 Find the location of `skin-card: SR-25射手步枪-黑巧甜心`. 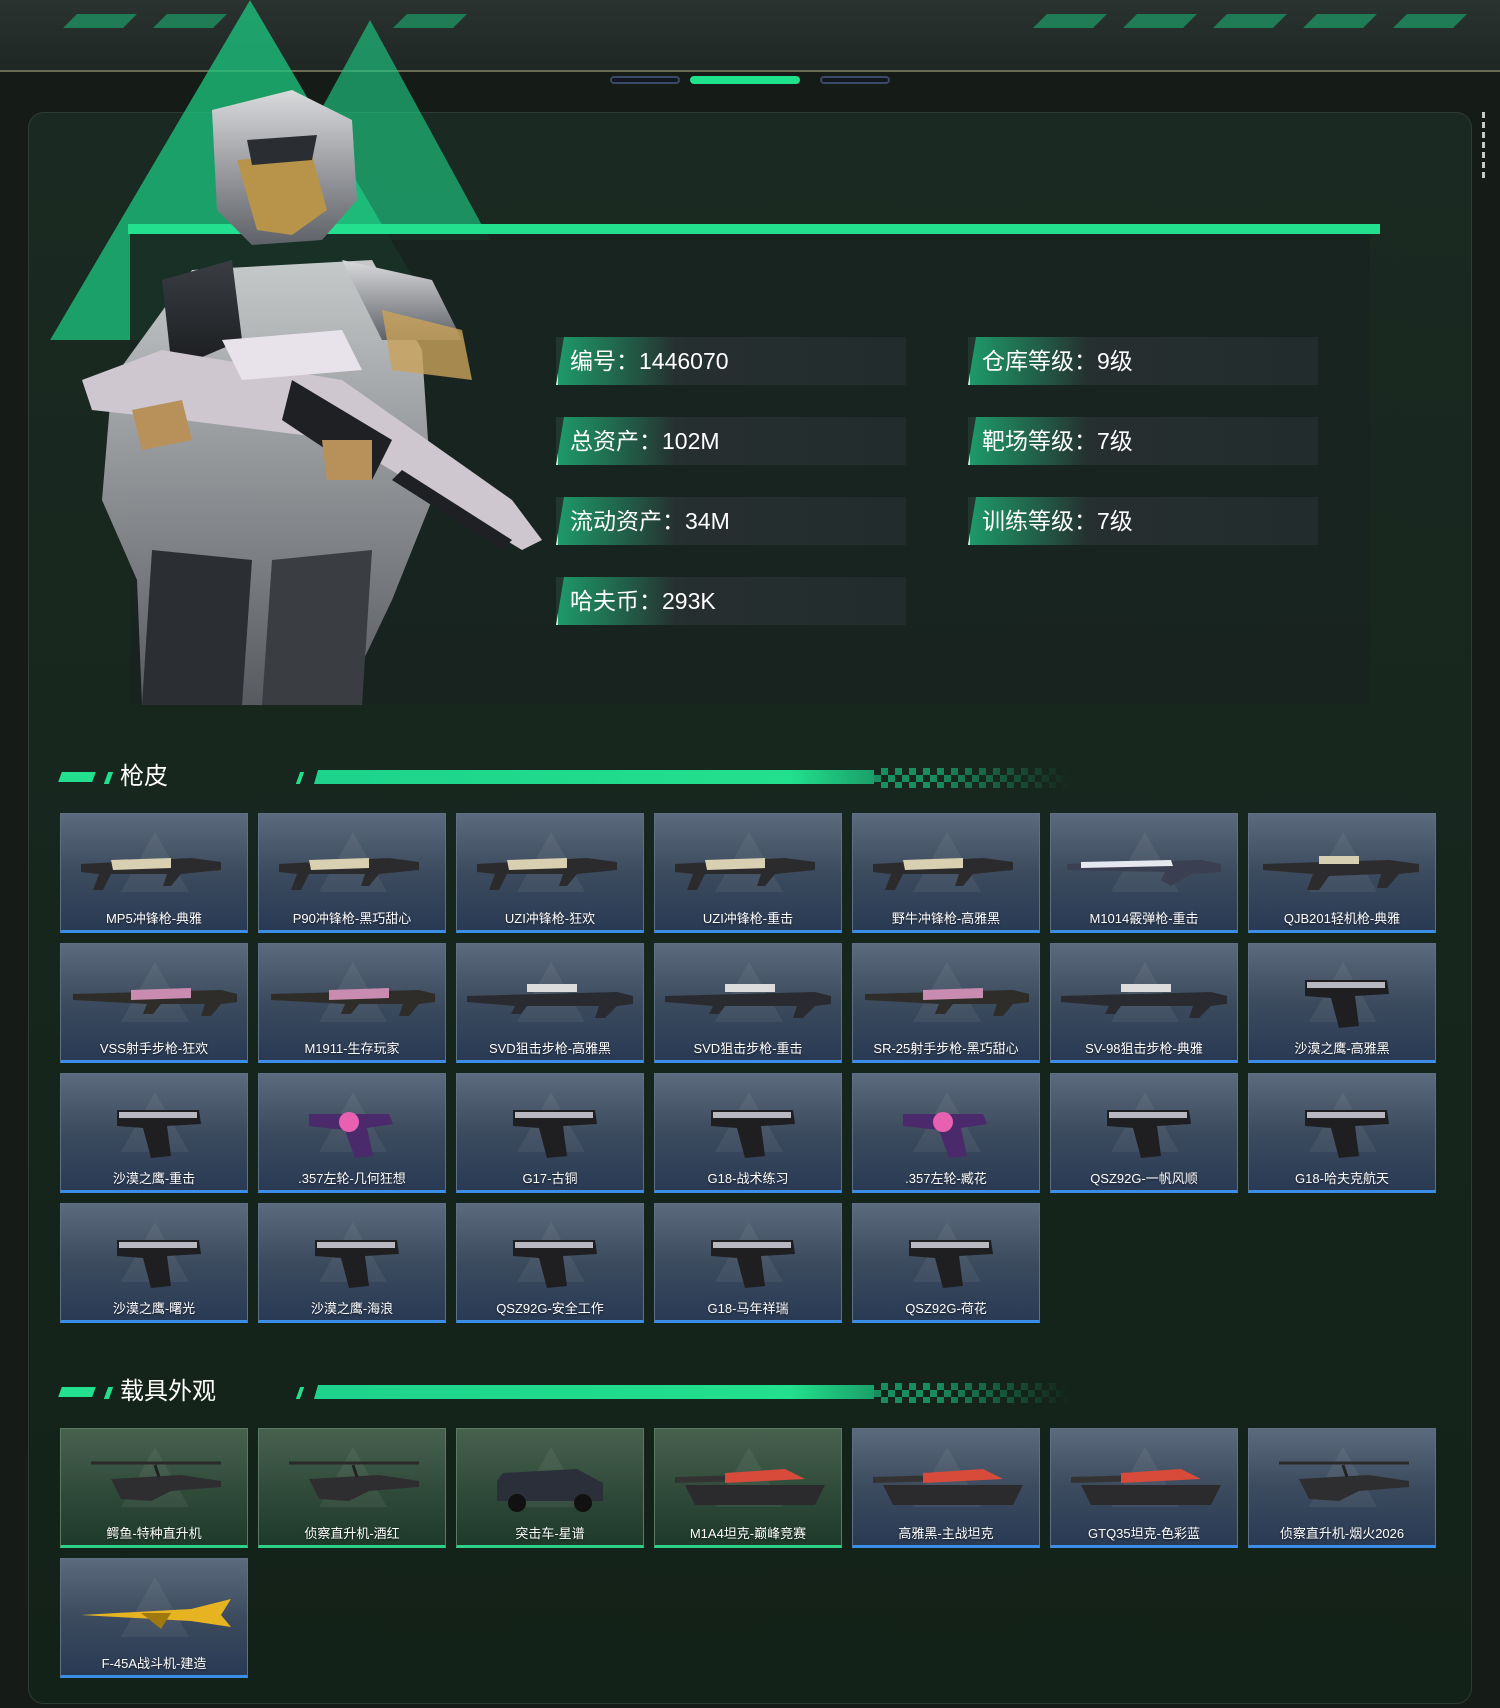

skin-card: SR-25射手步枪-黑巧甜心 is located at coordinates (946, 1003).